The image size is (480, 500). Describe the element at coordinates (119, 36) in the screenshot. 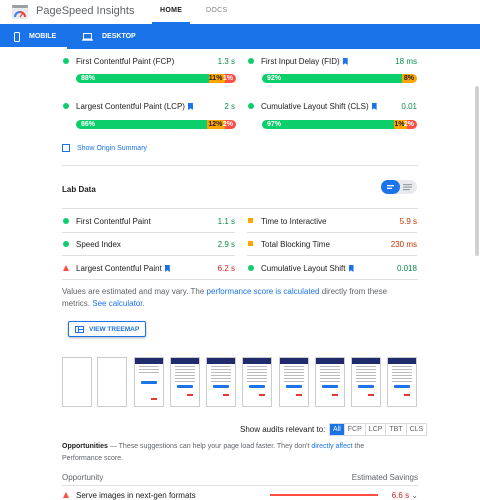

I see `tab-desktop-label: DESKTOP` at that location.